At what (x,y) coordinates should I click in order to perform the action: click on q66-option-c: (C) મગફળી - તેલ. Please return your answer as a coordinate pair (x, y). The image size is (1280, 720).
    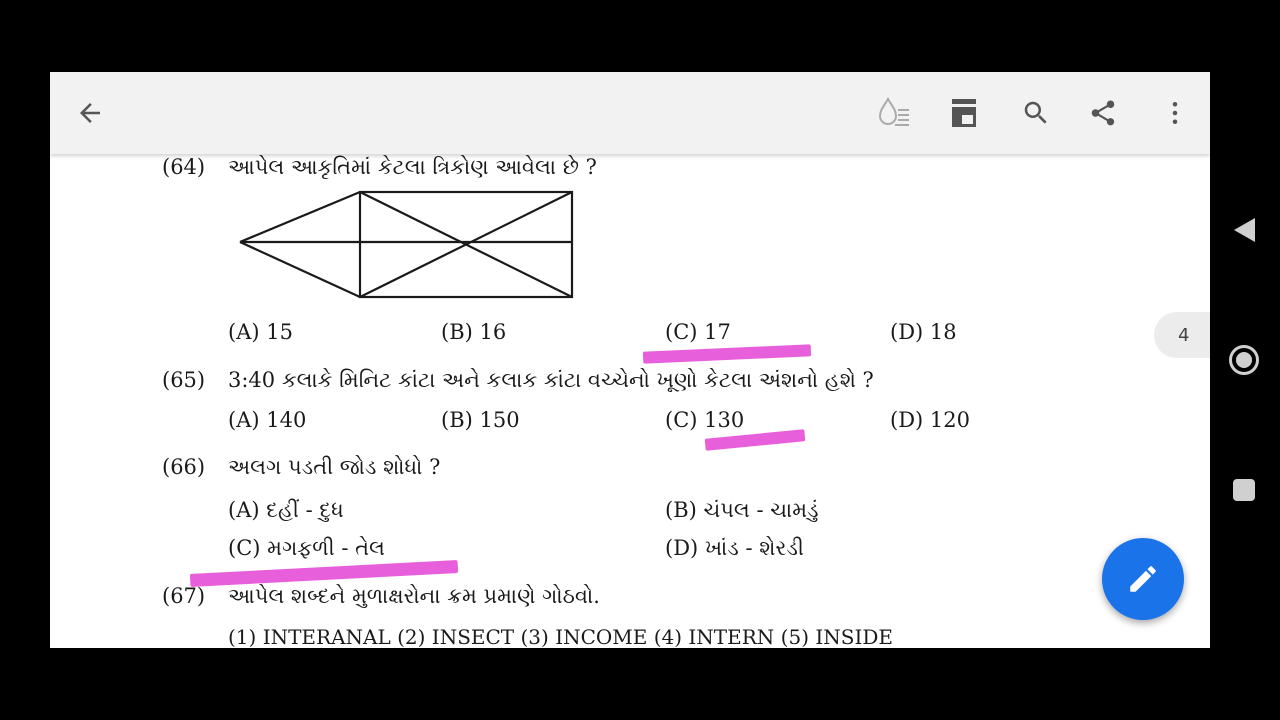
    Looking at the image, I should click on (306, 548).